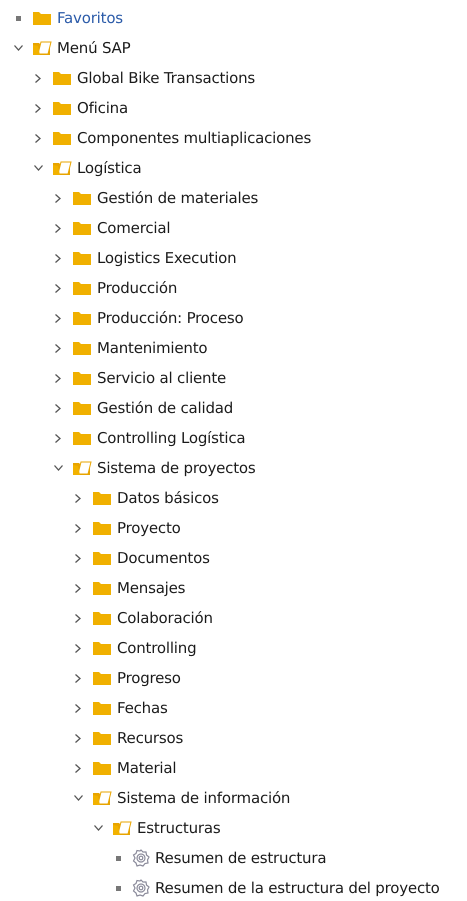  I want to click on folder-item: Logística, so click(109, 168).